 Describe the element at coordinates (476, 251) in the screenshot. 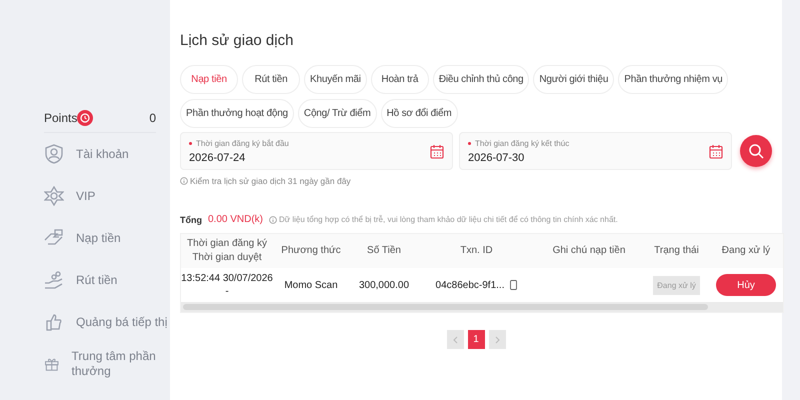

I see `column-header: Txn. ID` at that location.